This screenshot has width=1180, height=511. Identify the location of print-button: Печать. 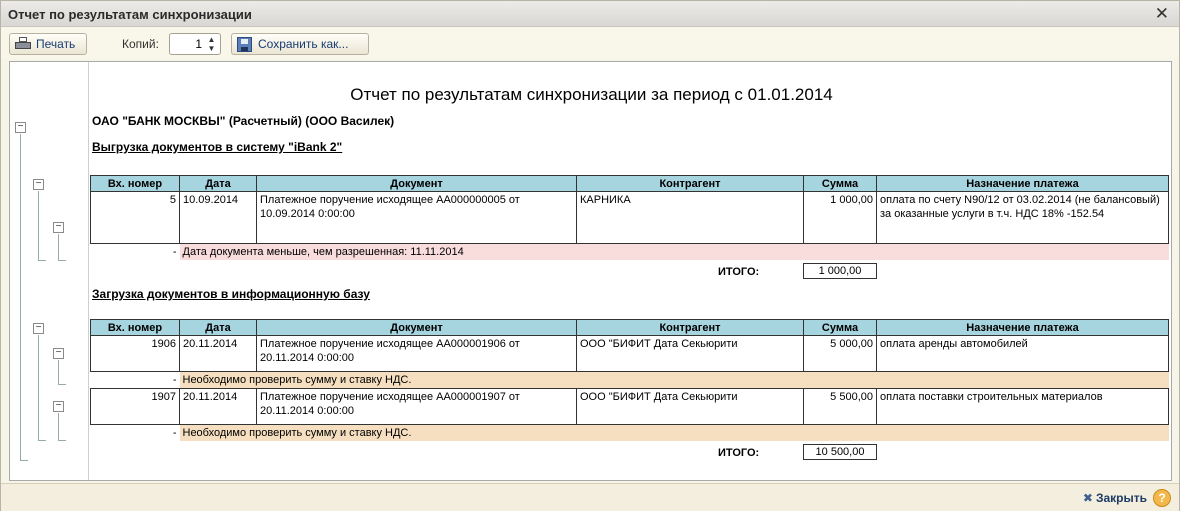
(48, 44).